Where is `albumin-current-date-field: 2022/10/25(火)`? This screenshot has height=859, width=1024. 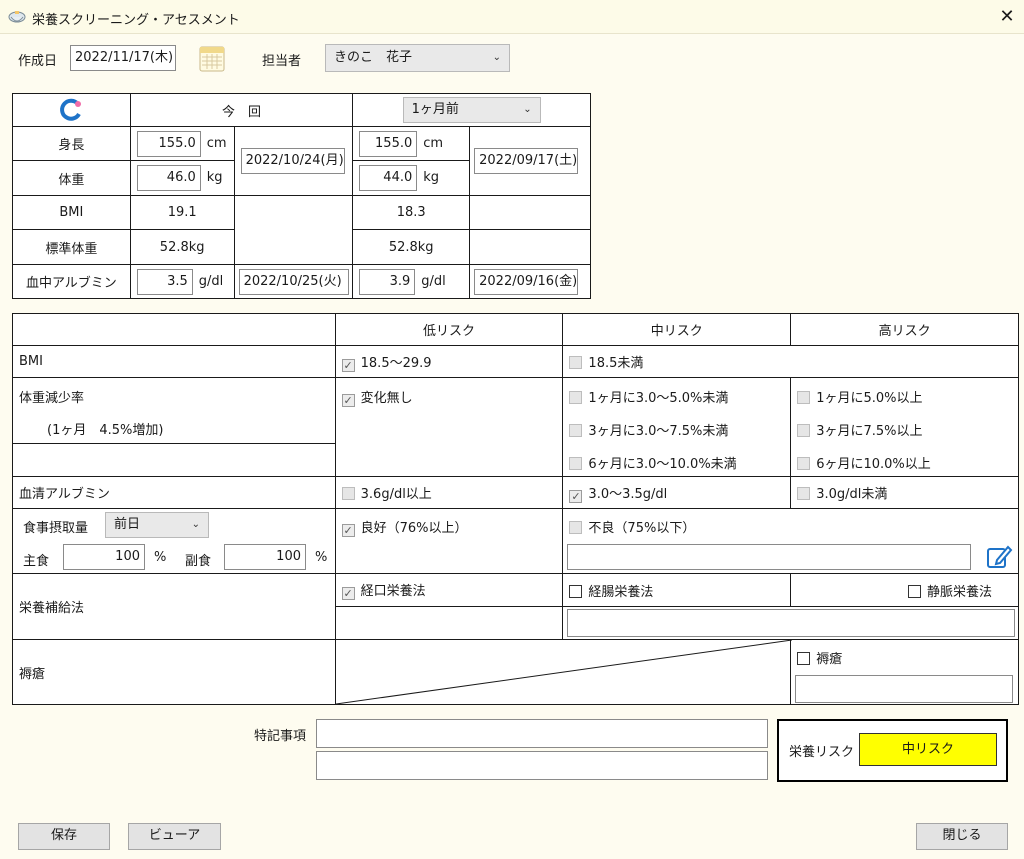 albumin-current-date-field: 2022/10/25(火) is located at coordinates (293, 282).